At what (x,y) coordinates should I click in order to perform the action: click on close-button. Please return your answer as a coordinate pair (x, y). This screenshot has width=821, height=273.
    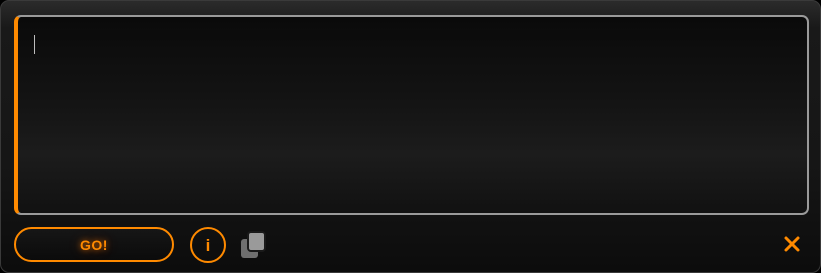
    Looking at the image, I should click on (792, 244).